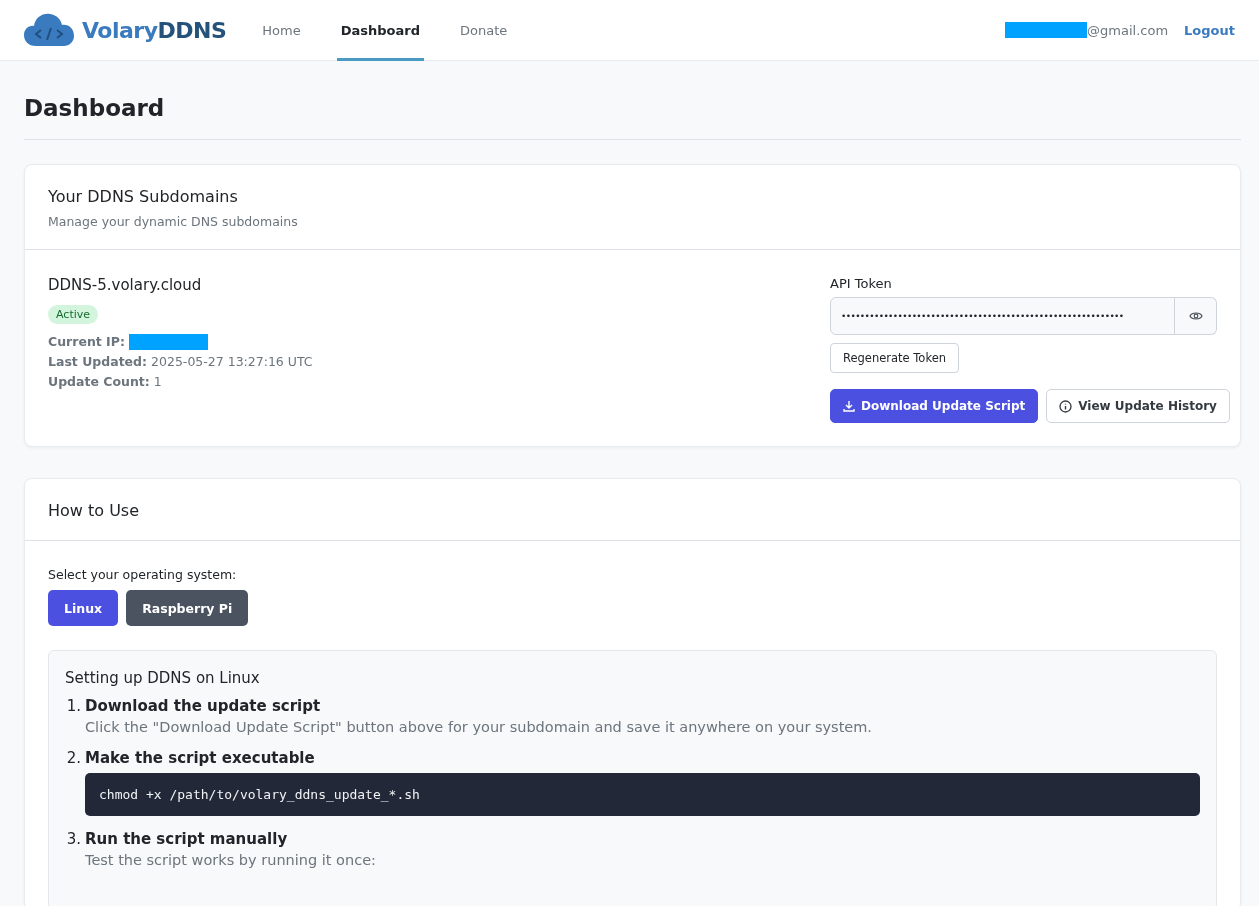 The width and height of the screenshot is (1259, 906). What do you see at coordinates (154, 30) in the screenshot?
I see `brand-name: VolaryDDNS` at bounding box center [154, 30].